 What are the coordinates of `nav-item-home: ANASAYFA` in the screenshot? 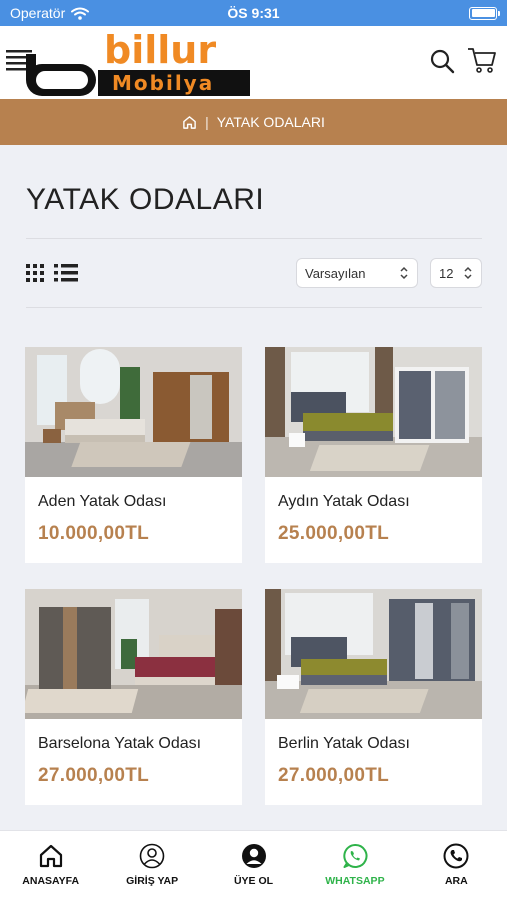 It's located at (50, 865).